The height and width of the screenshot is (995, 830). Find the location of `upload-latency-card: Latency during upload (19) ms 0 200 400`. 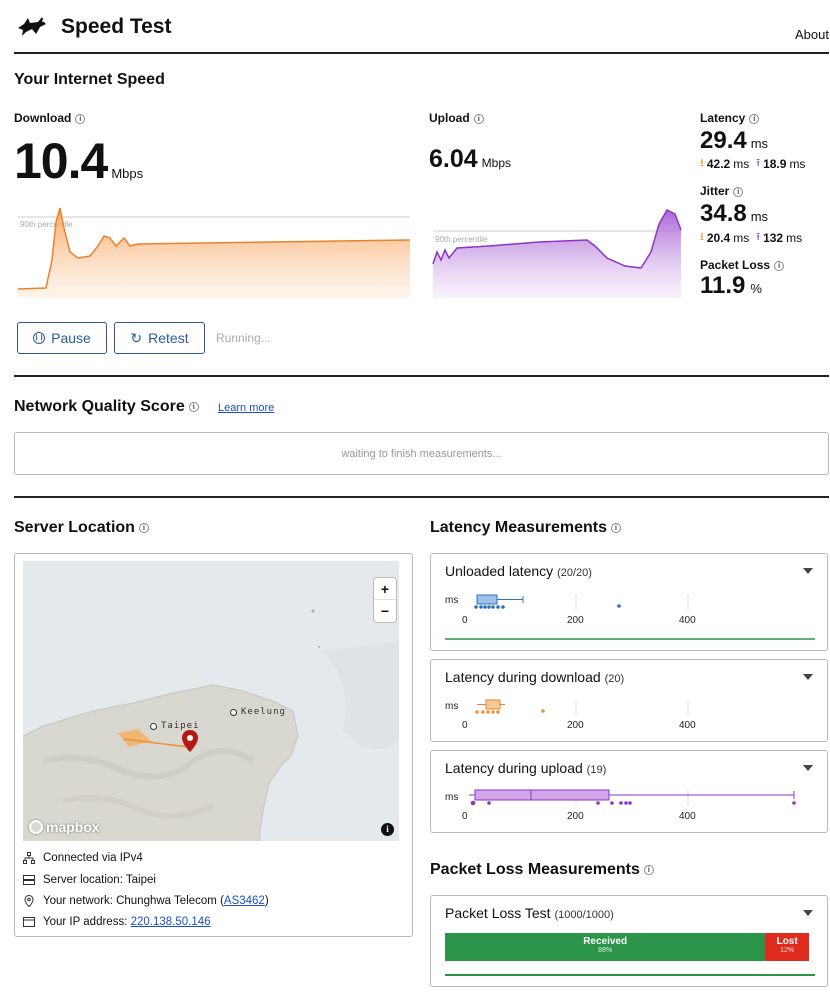

upload-latency-card: Latency during upload (19) ms 0 200 400 is located at coordinates (629, 791).